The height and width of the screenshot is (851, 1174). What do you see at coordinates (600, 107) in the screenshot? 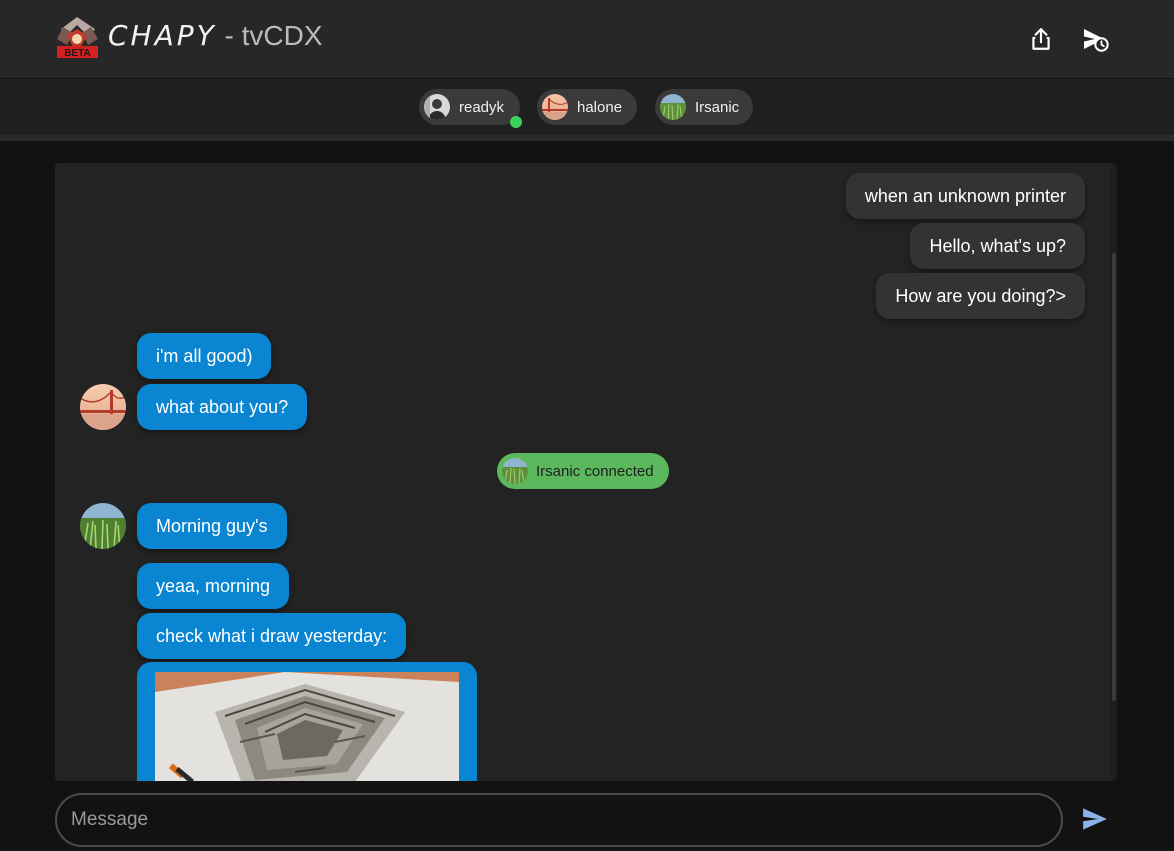
I see `participant-name: halone` at bounding box center [600, 107].